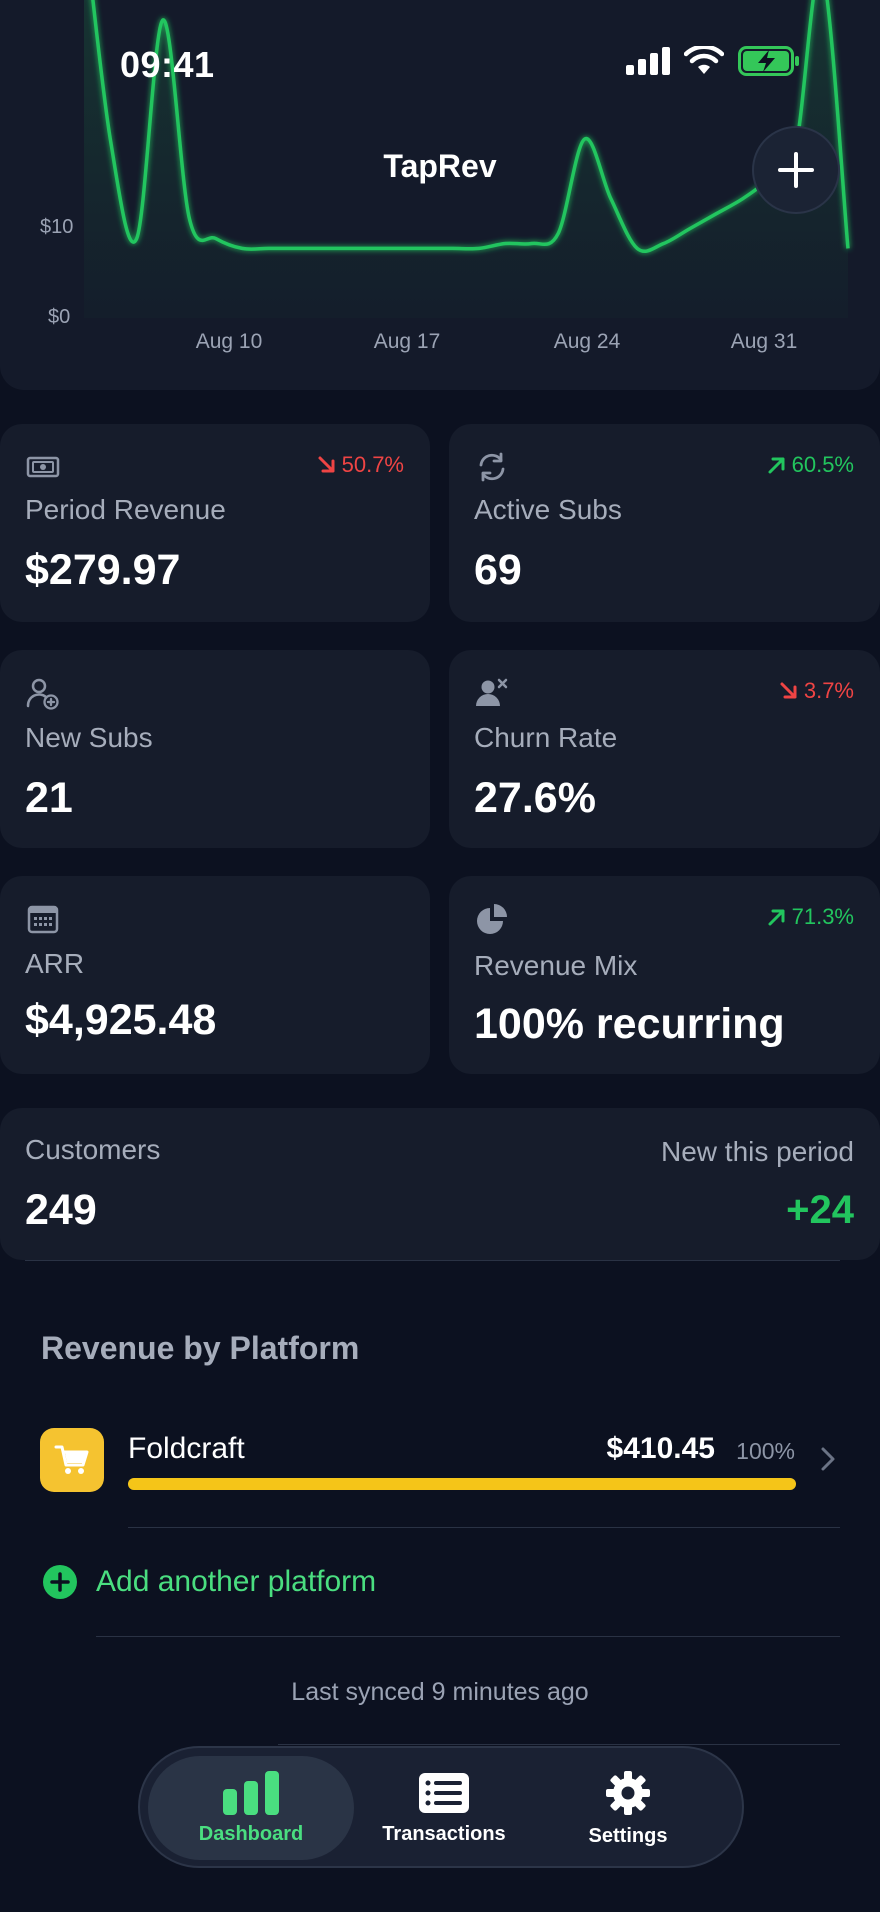  I want to click on change-indicator: 3.7%, so click(816, 691).